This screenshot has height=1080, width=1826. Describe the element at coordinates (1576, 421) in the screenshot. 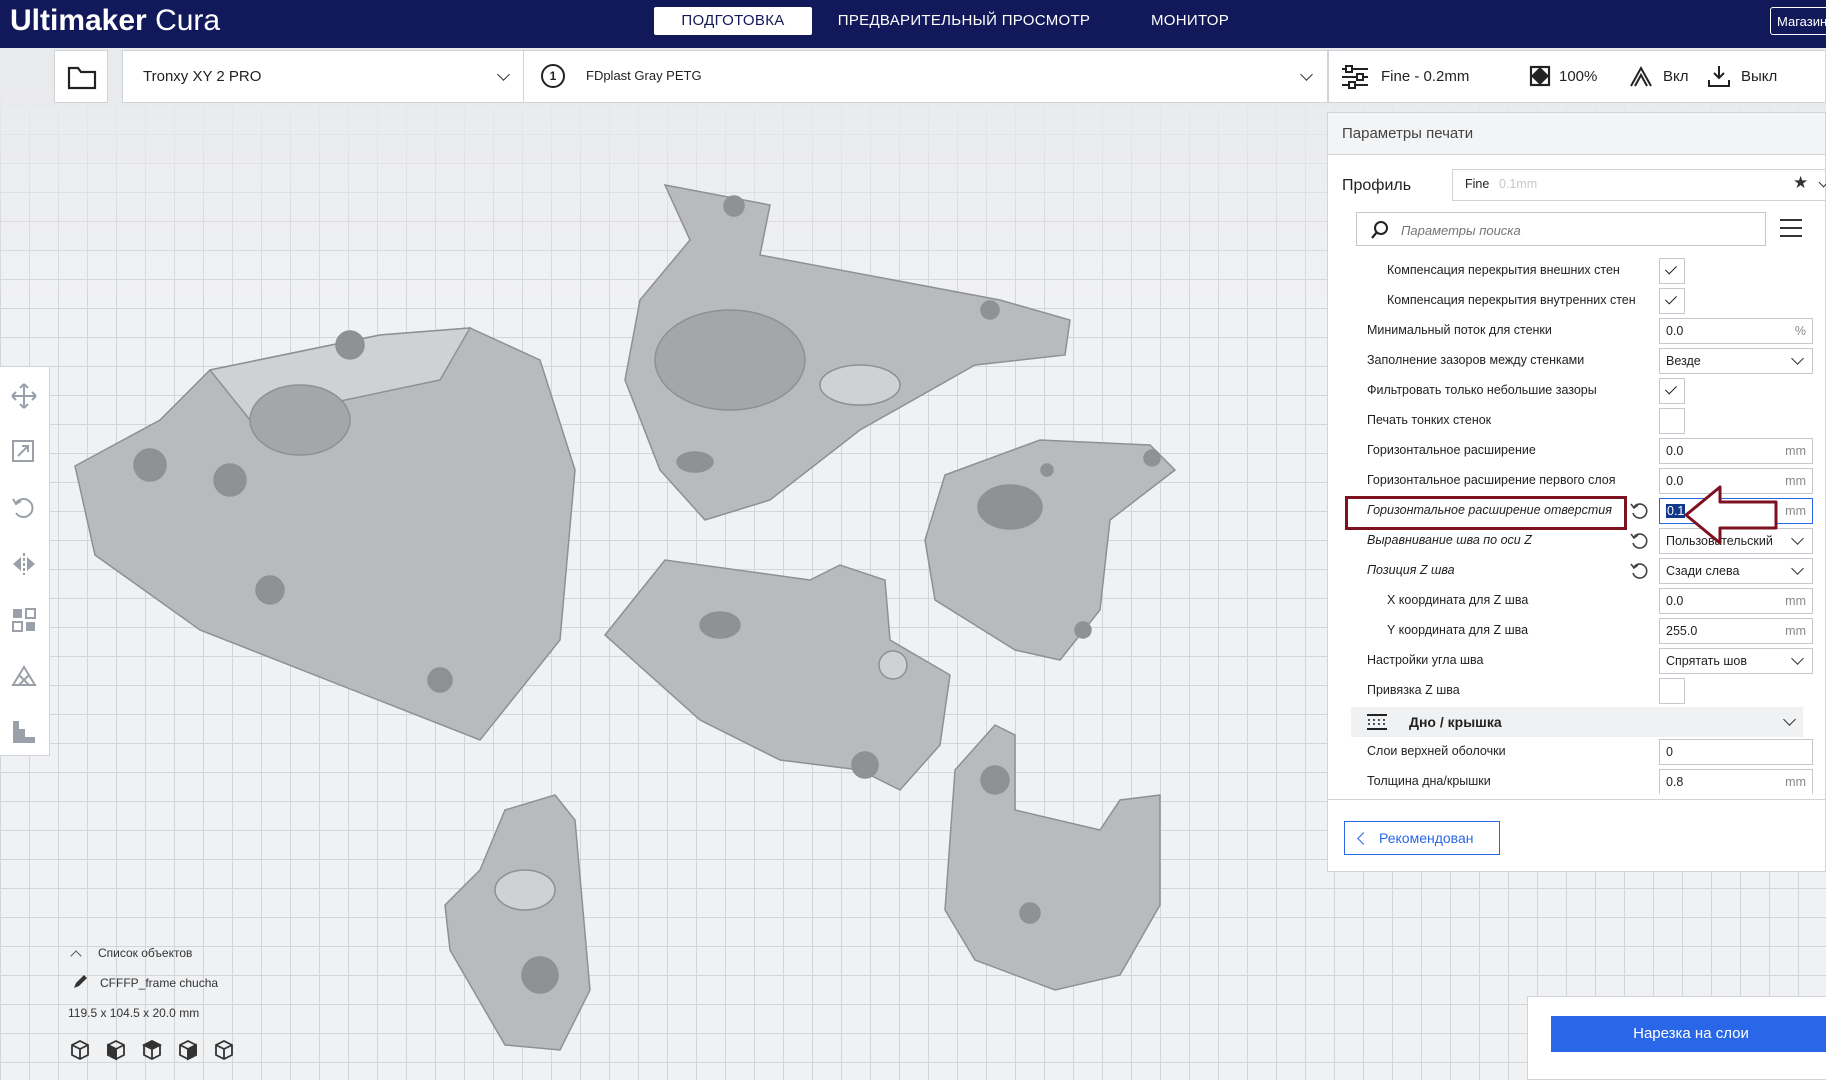

I see `setting-row: Печать тонких стенок` at that location.